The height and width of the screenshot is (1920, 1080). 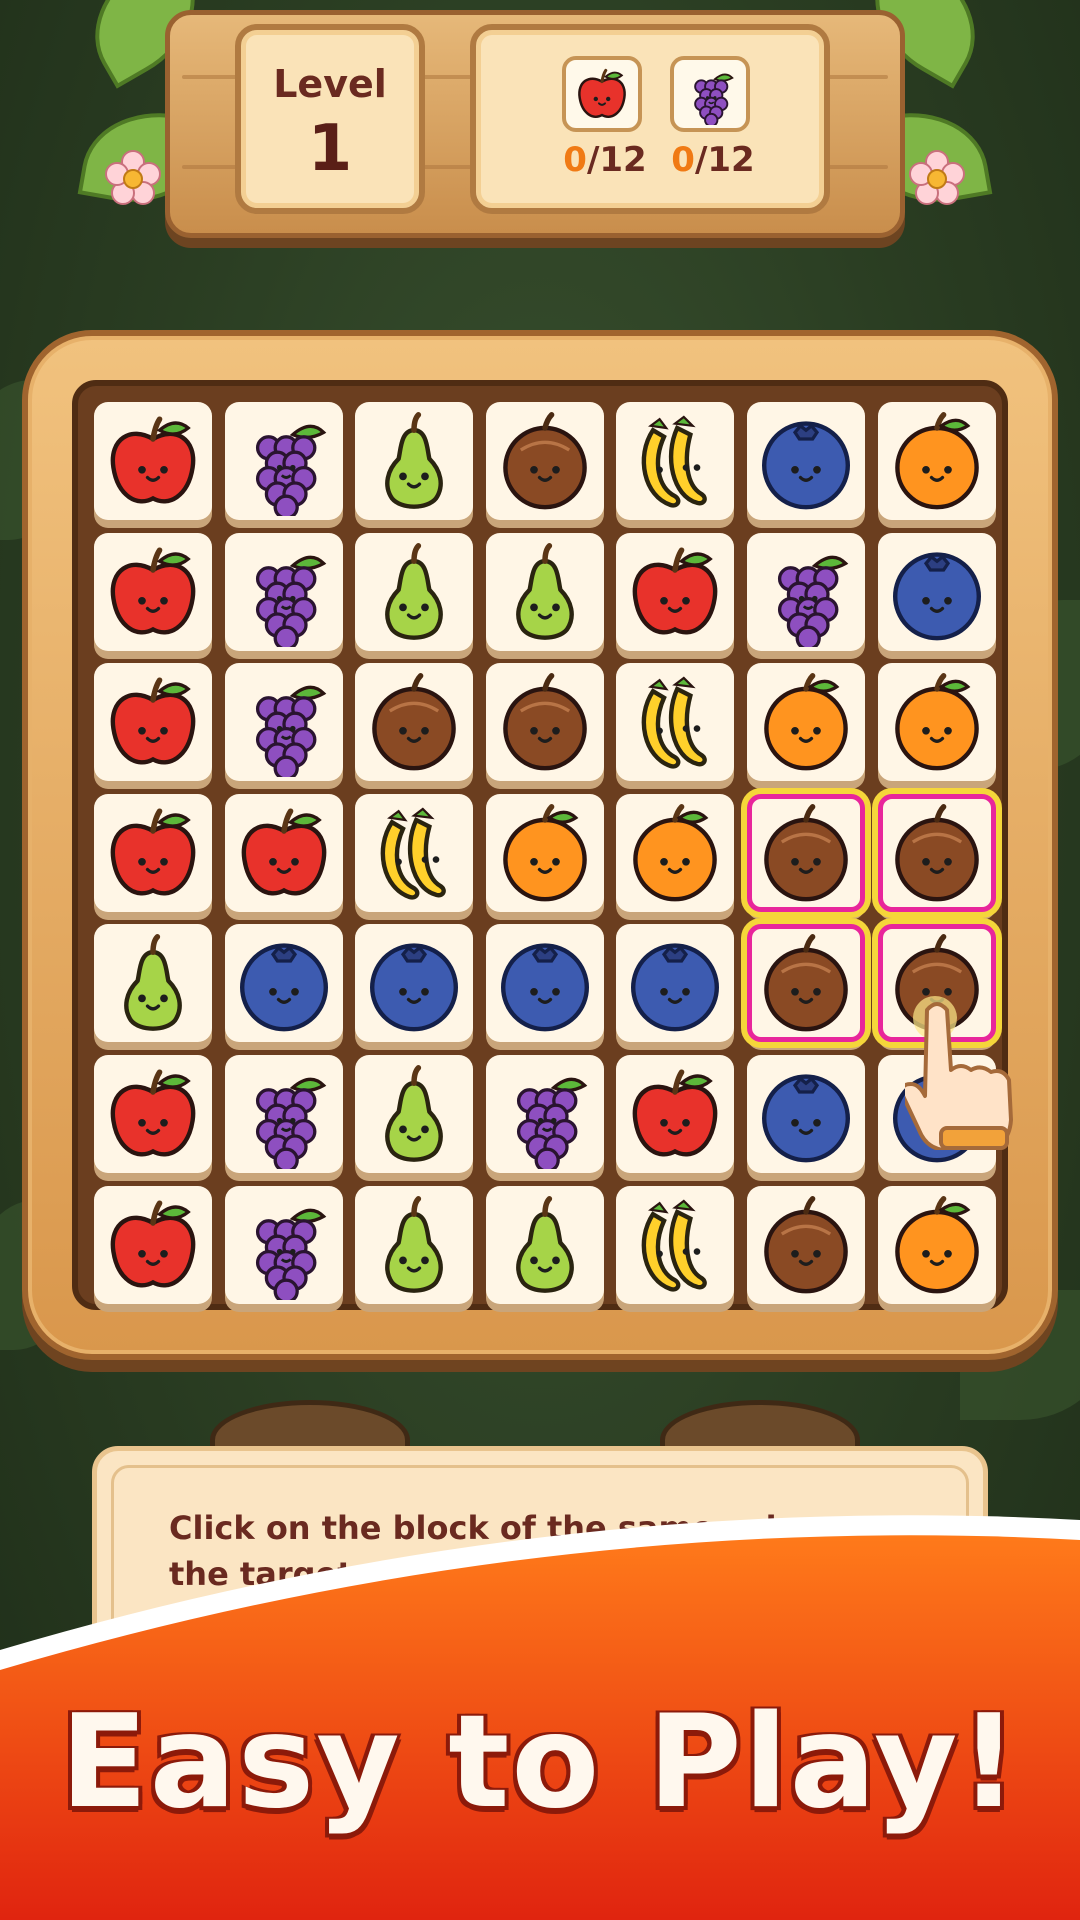 What do you see at coordinates (713, 118) in the screenshot?
I see `goal-grape: 0/12` at bounding box center [713, 118].